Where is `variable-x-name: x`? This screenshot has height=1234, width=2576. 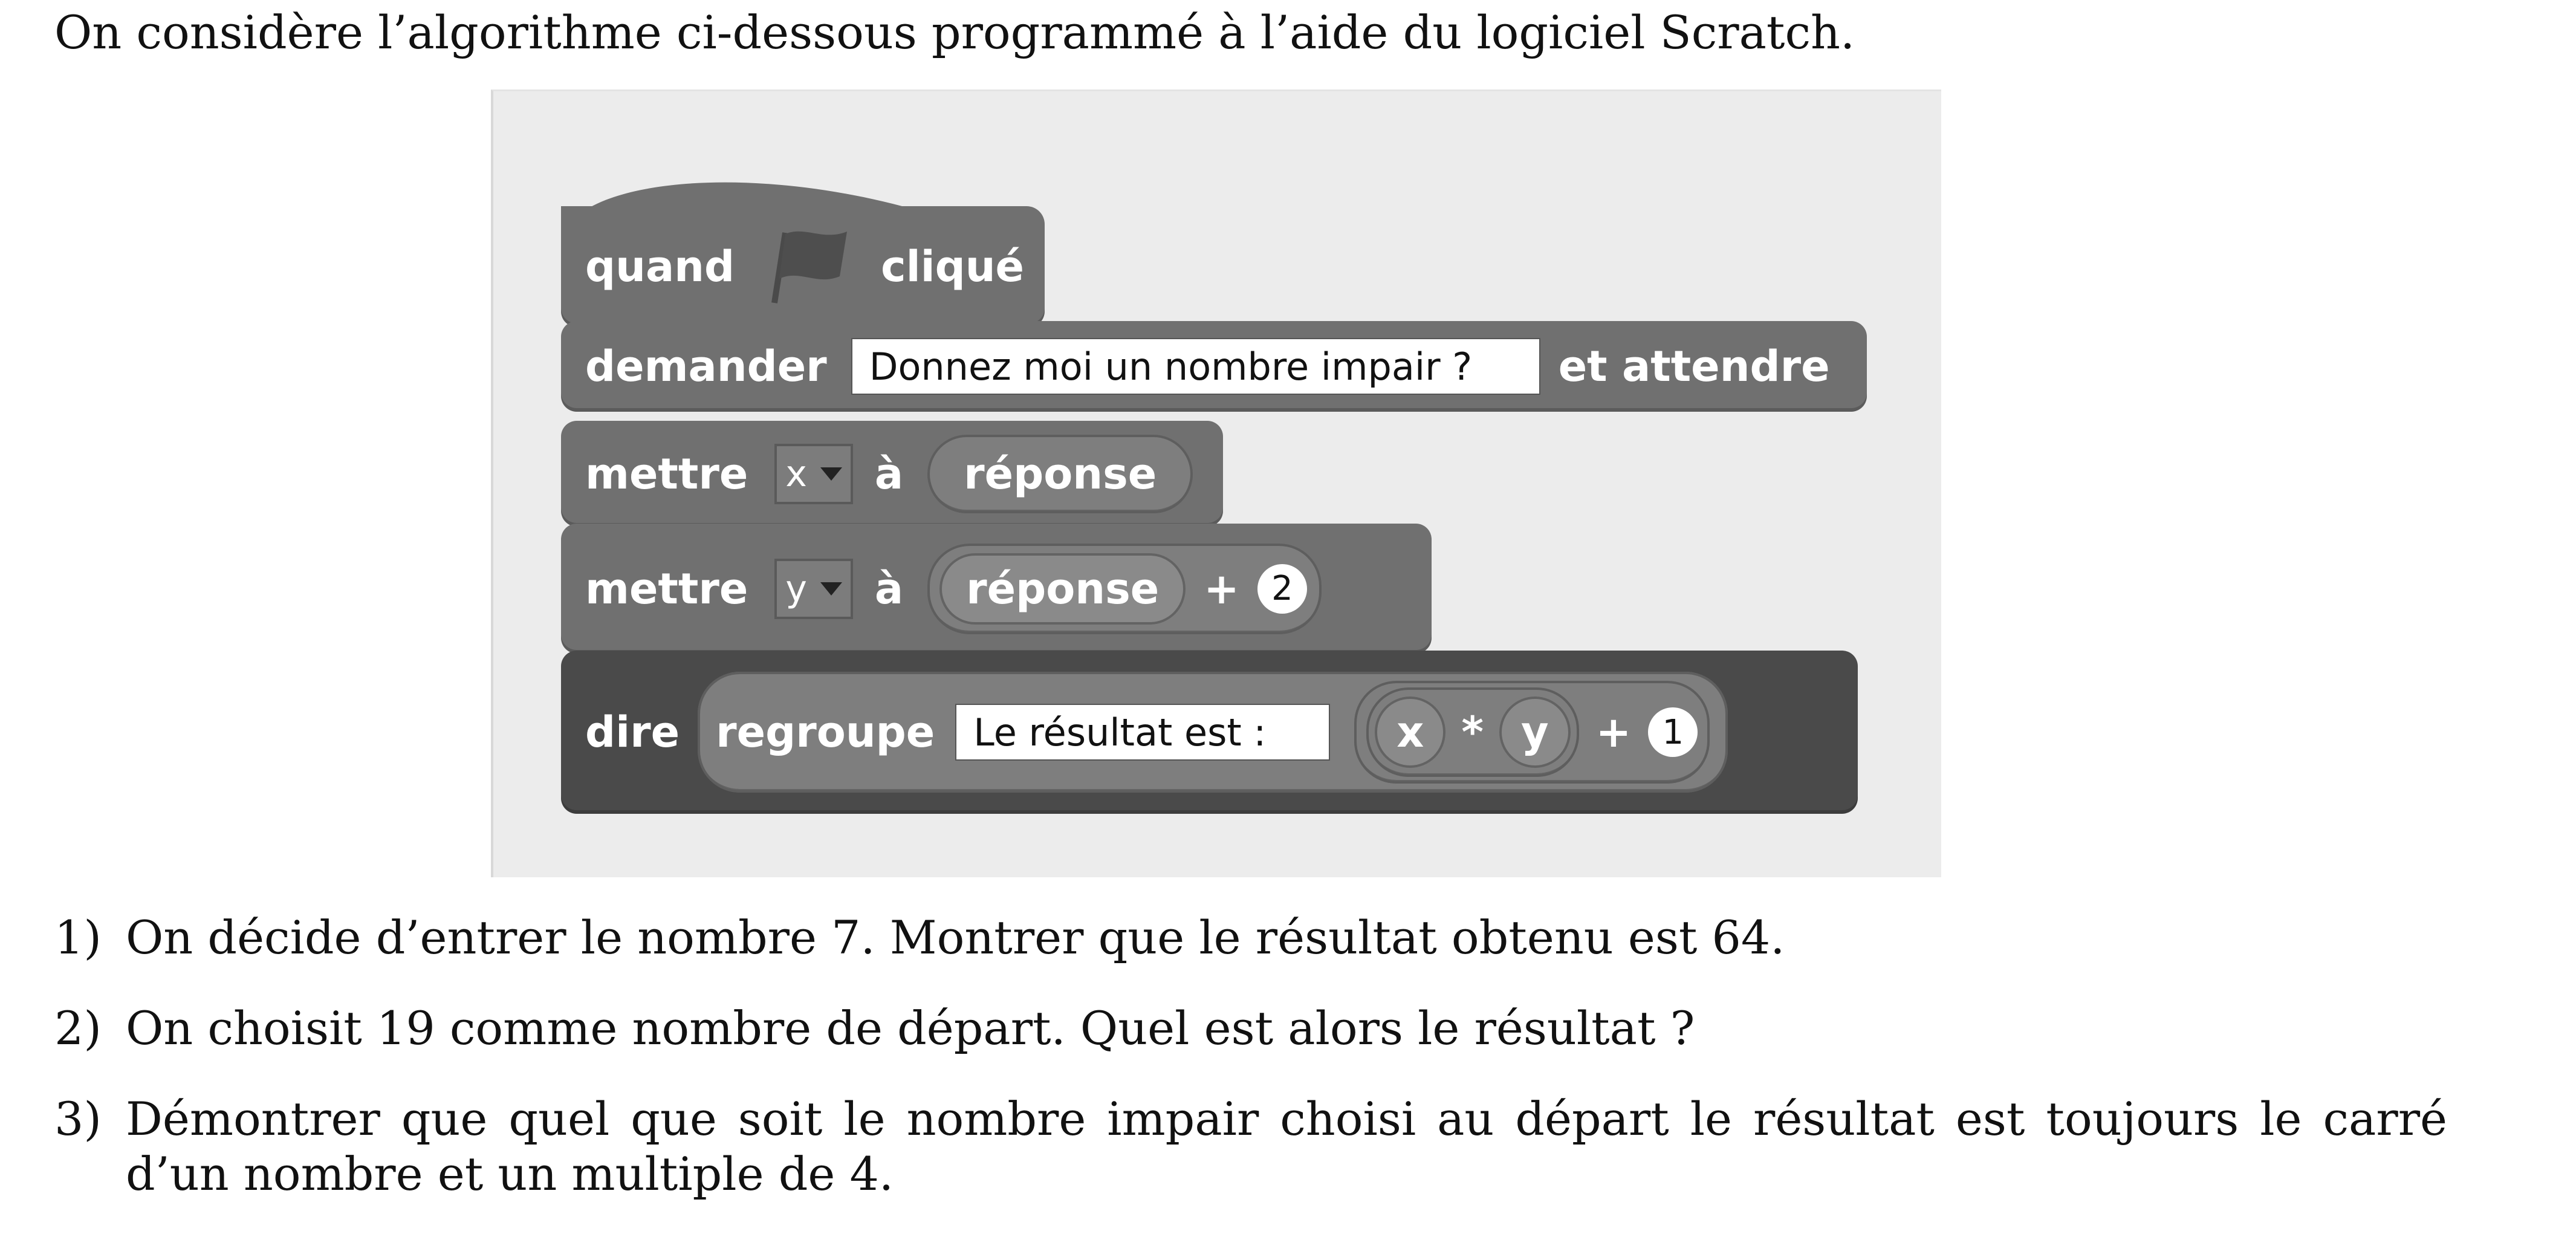
variable-x-name: x is located at coordinates (1410, 732).